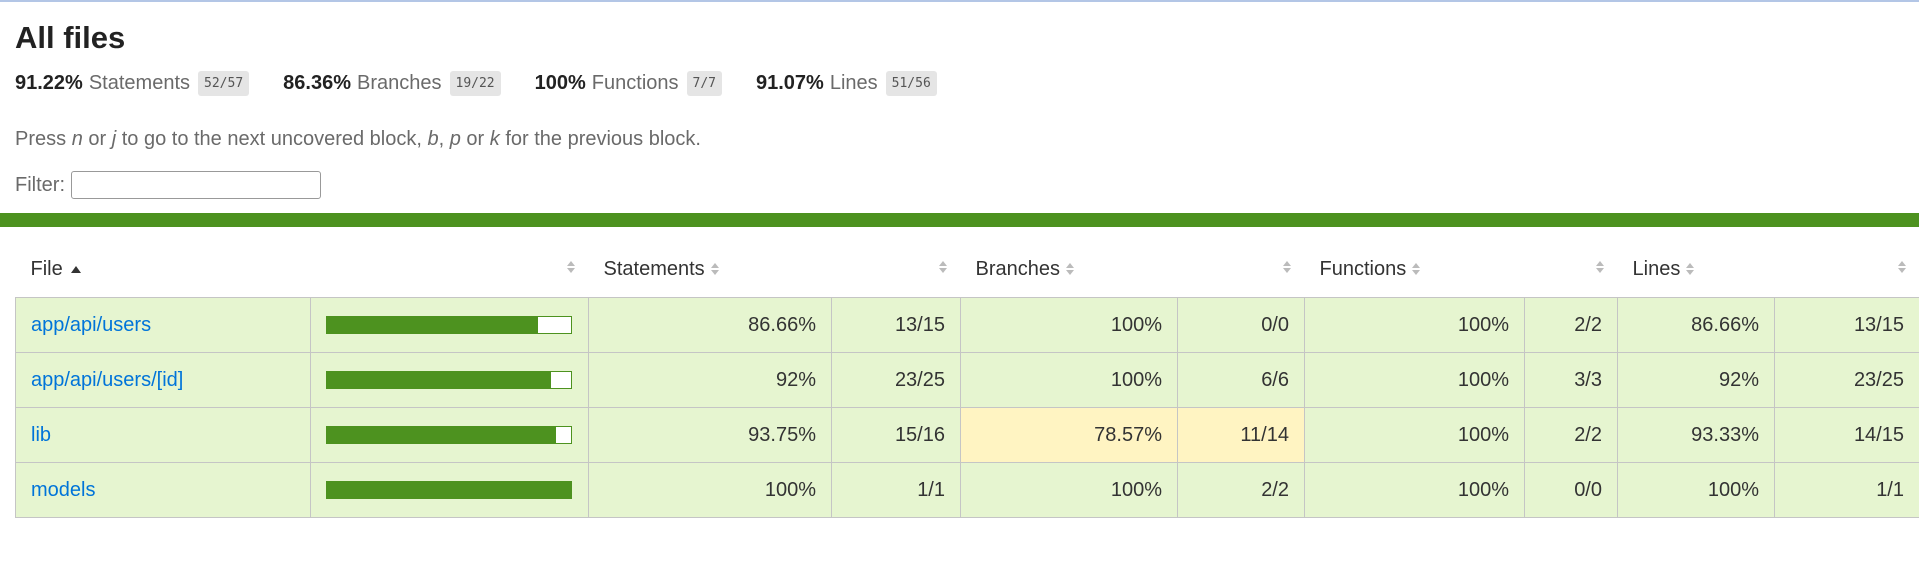 The image size is (1919, 564). What do you see at coordinates (654, 268) in the screenshot?
I see `header-label: Statements` at bounding box center [654, 268].